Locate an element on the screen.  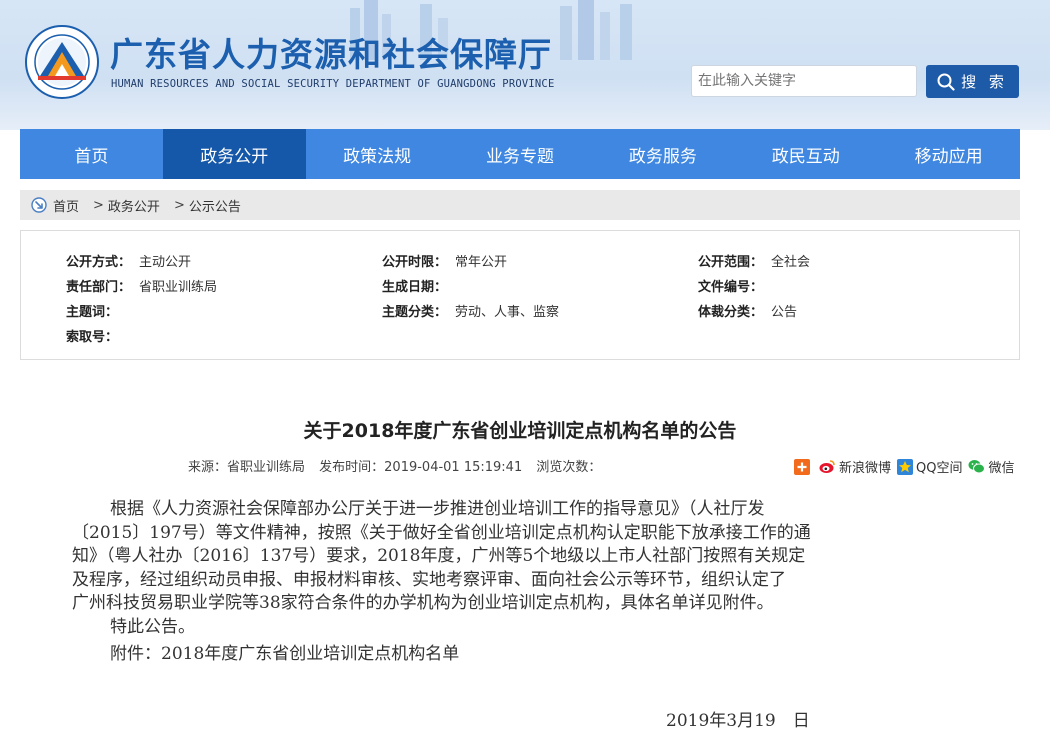
site-title: 广东省人力资源和社会保障厅 is located at coordinates (331, 52).